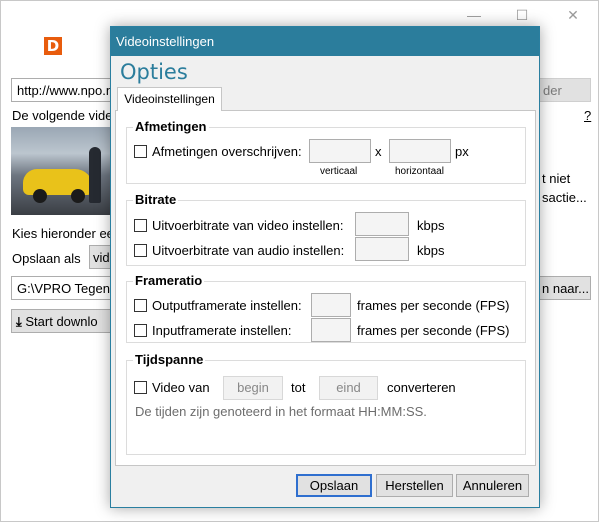 The height and width of the screenshot is (522, 599). What do you see at coordinates (169, 99) in the screenshot?
I see `tab-videoinstellingen: Videoinstellingen` at bounding box center [169, 99].